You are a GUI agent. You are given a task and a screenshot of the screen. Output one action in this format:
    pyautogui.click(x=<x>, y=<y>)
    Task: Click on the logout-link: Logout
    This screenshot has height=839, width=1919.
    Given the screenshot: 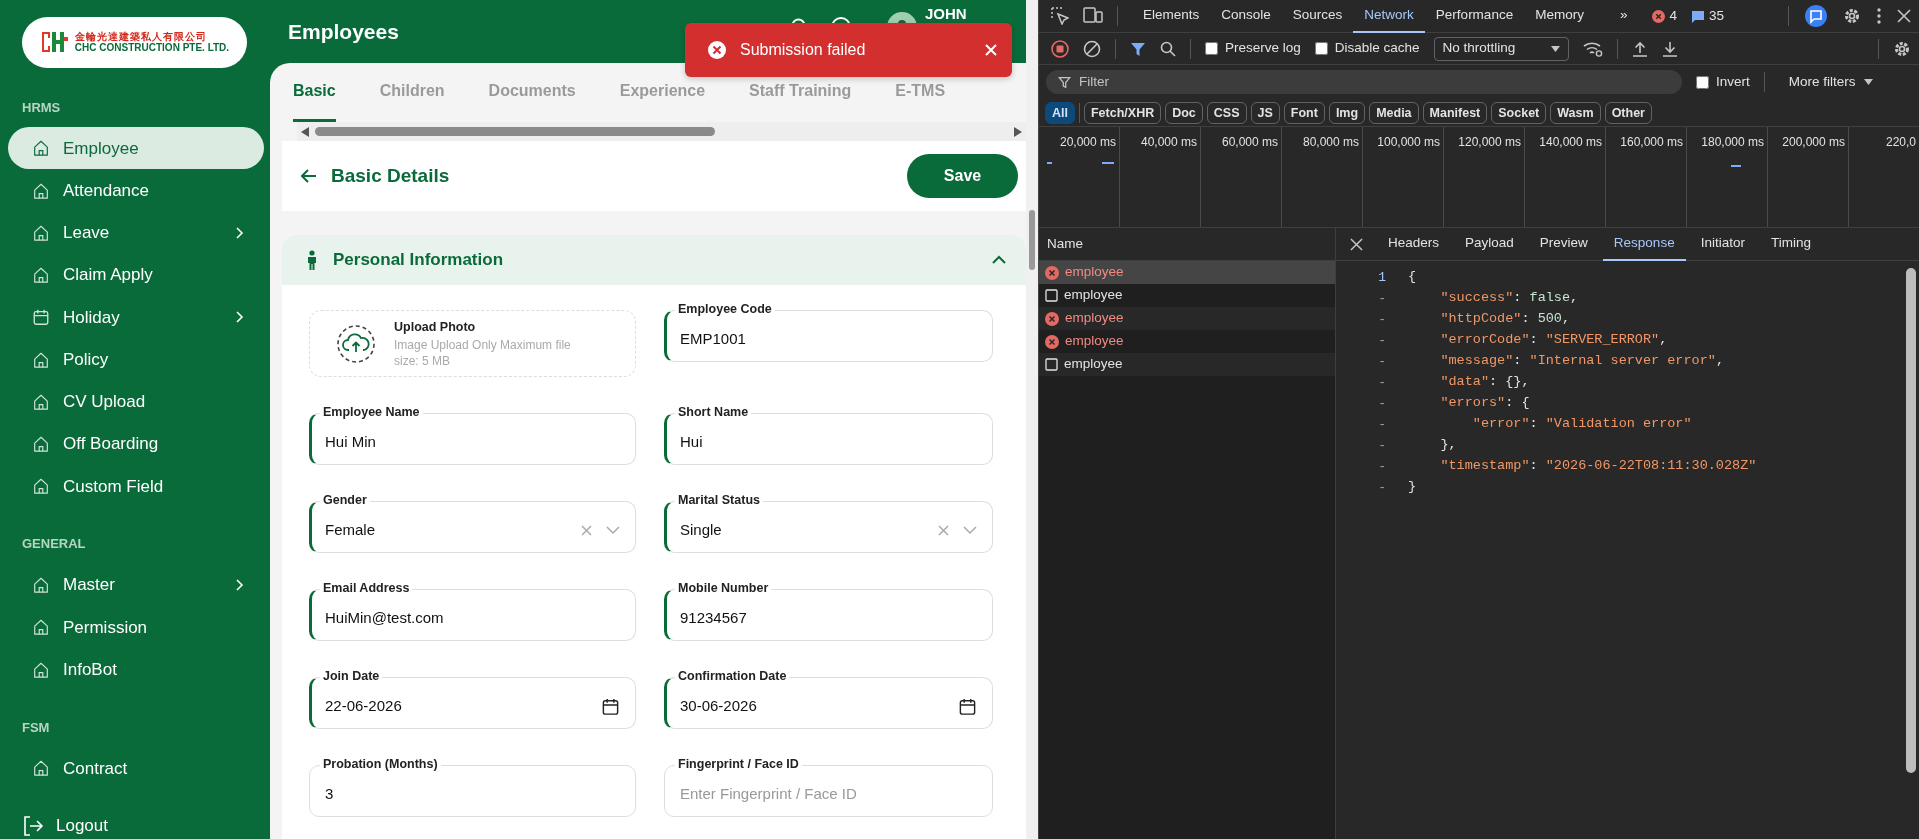 What is the action you would take?
    pyautogui.click(x=54, y=826)
    